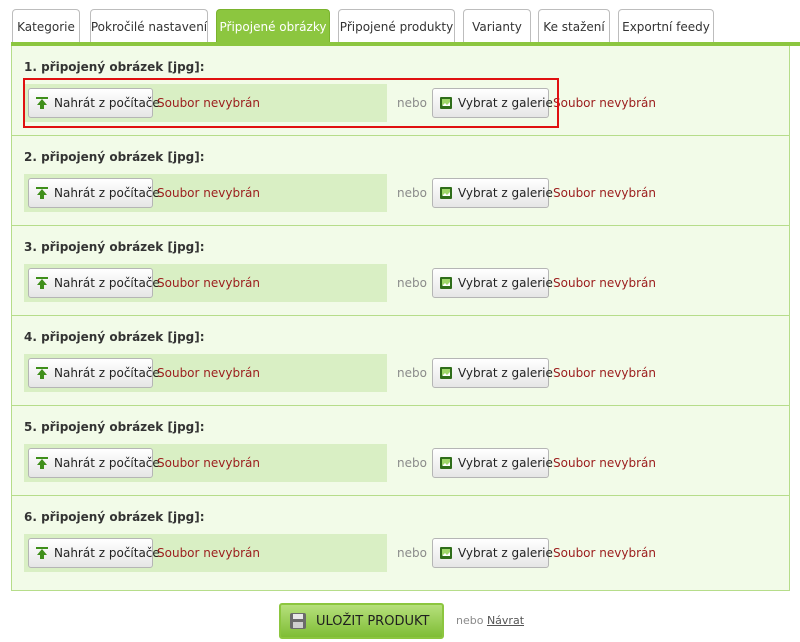  Describe the element at coordinates (114, 247) in the screenshot. I see `image-slot-title: 3. připojený obrázek [jpg]:` at that location.